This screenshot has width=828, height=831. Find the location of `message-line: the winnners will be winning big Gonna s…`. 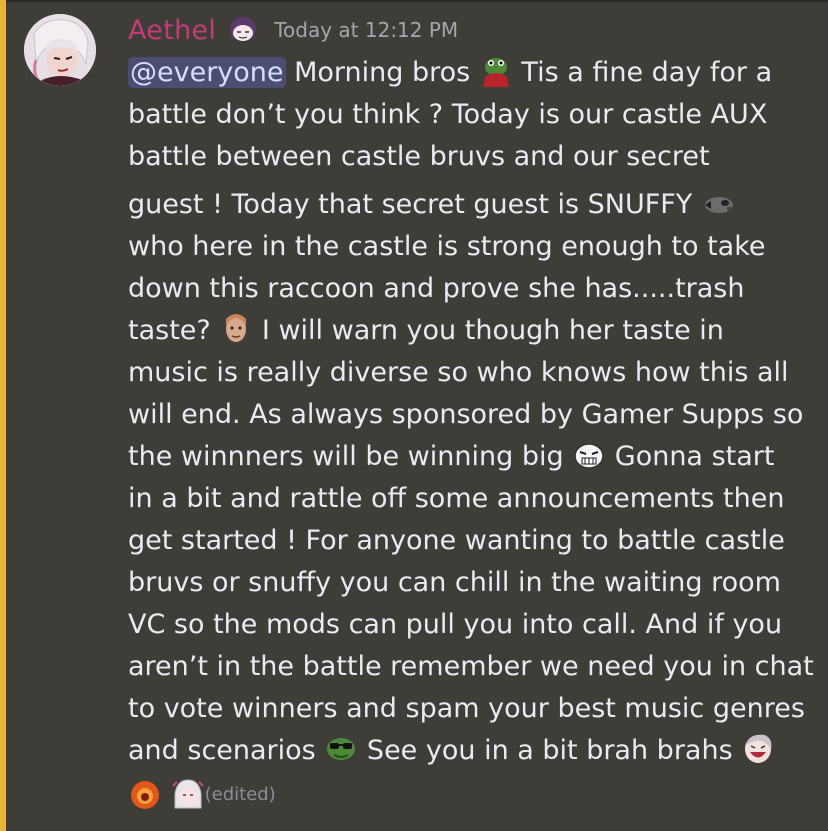

message-line: the winnners will be winning big Gonna s… is located at coordinates (473, 457).